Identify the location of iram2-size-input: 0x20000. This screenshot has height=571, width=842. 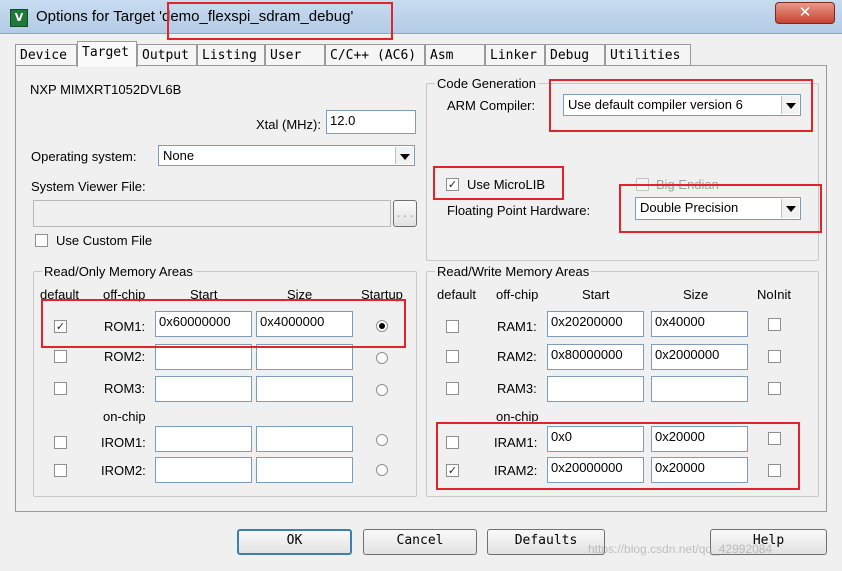
(699, 470).